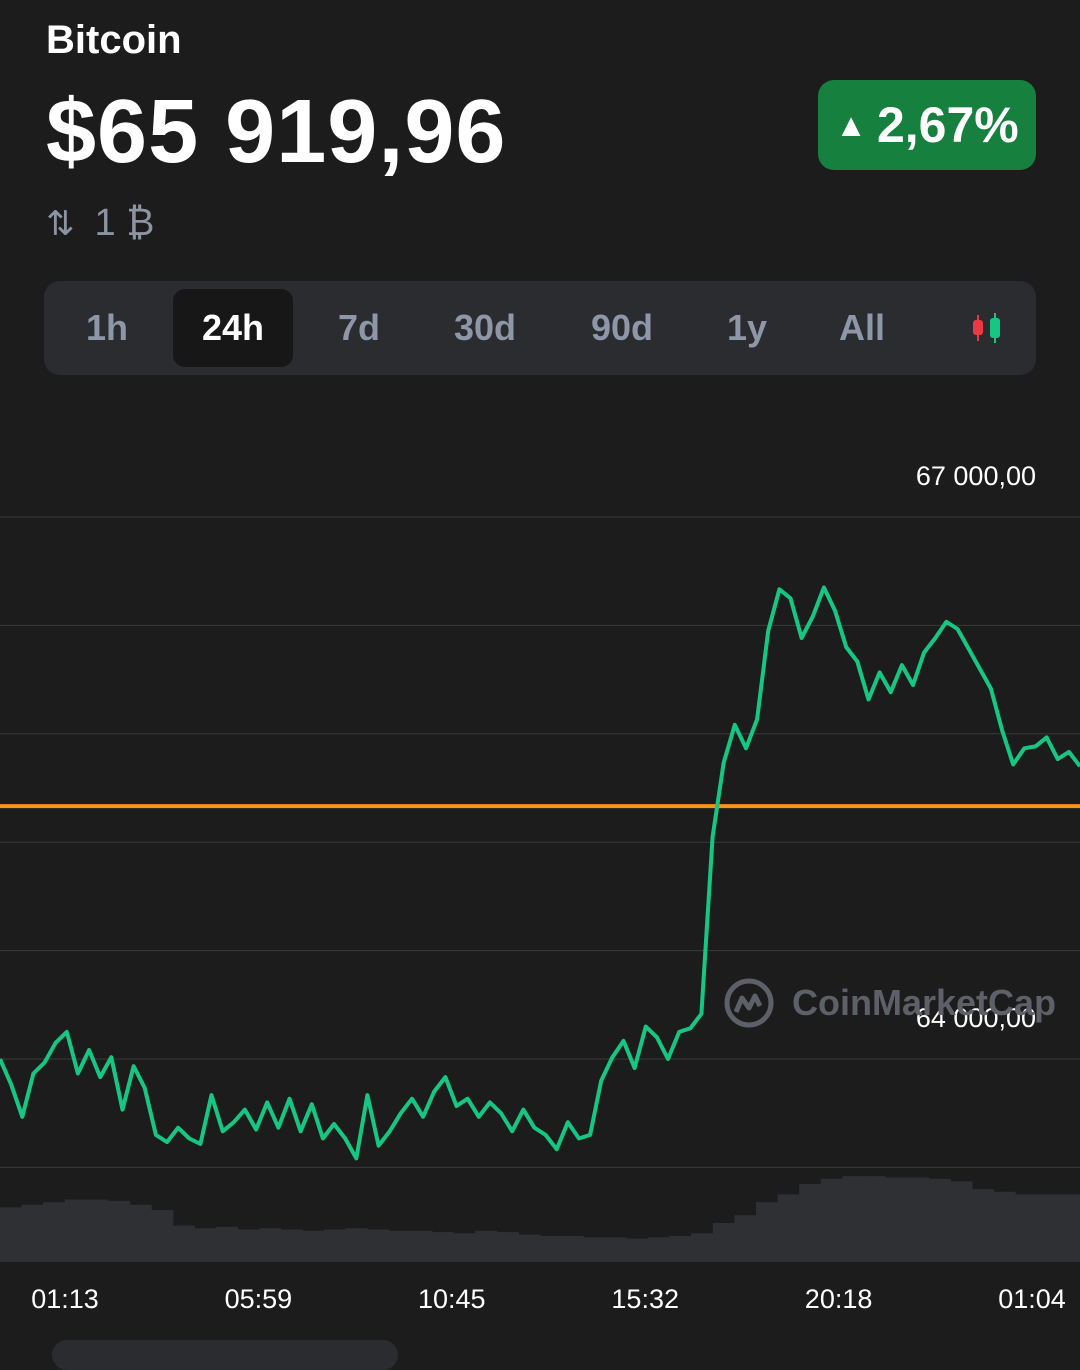 This screenshot has width=1080, height=1370. I want to click on coin-header: Bitcoin $65 919,96 ⇅ 1 ₿, so click(276, 129).